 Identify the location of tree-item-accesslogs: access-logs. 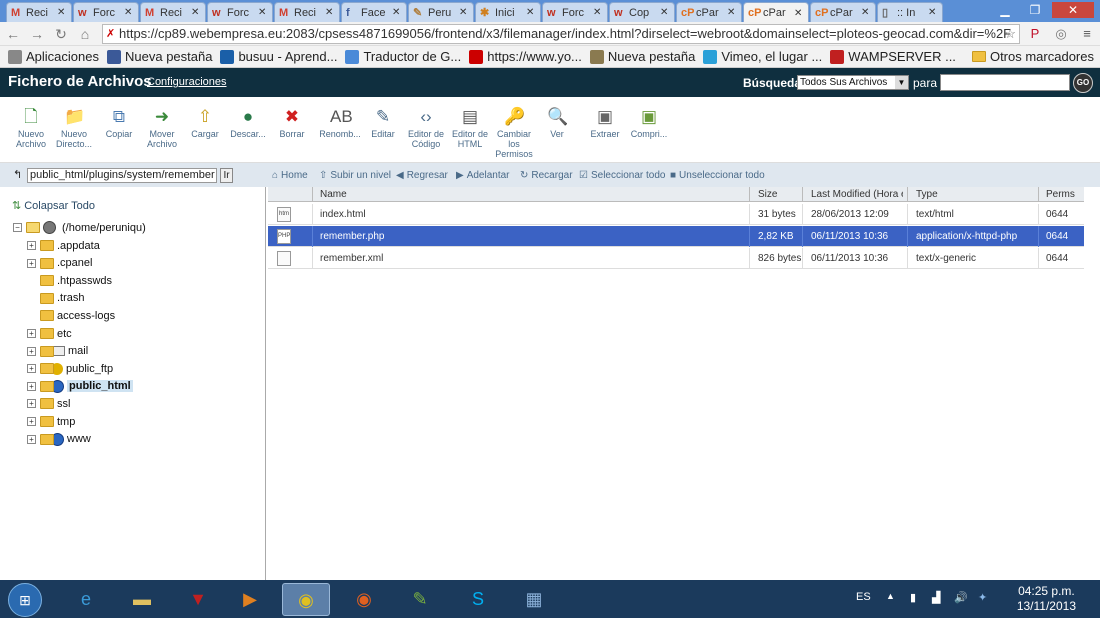
(71, 315).